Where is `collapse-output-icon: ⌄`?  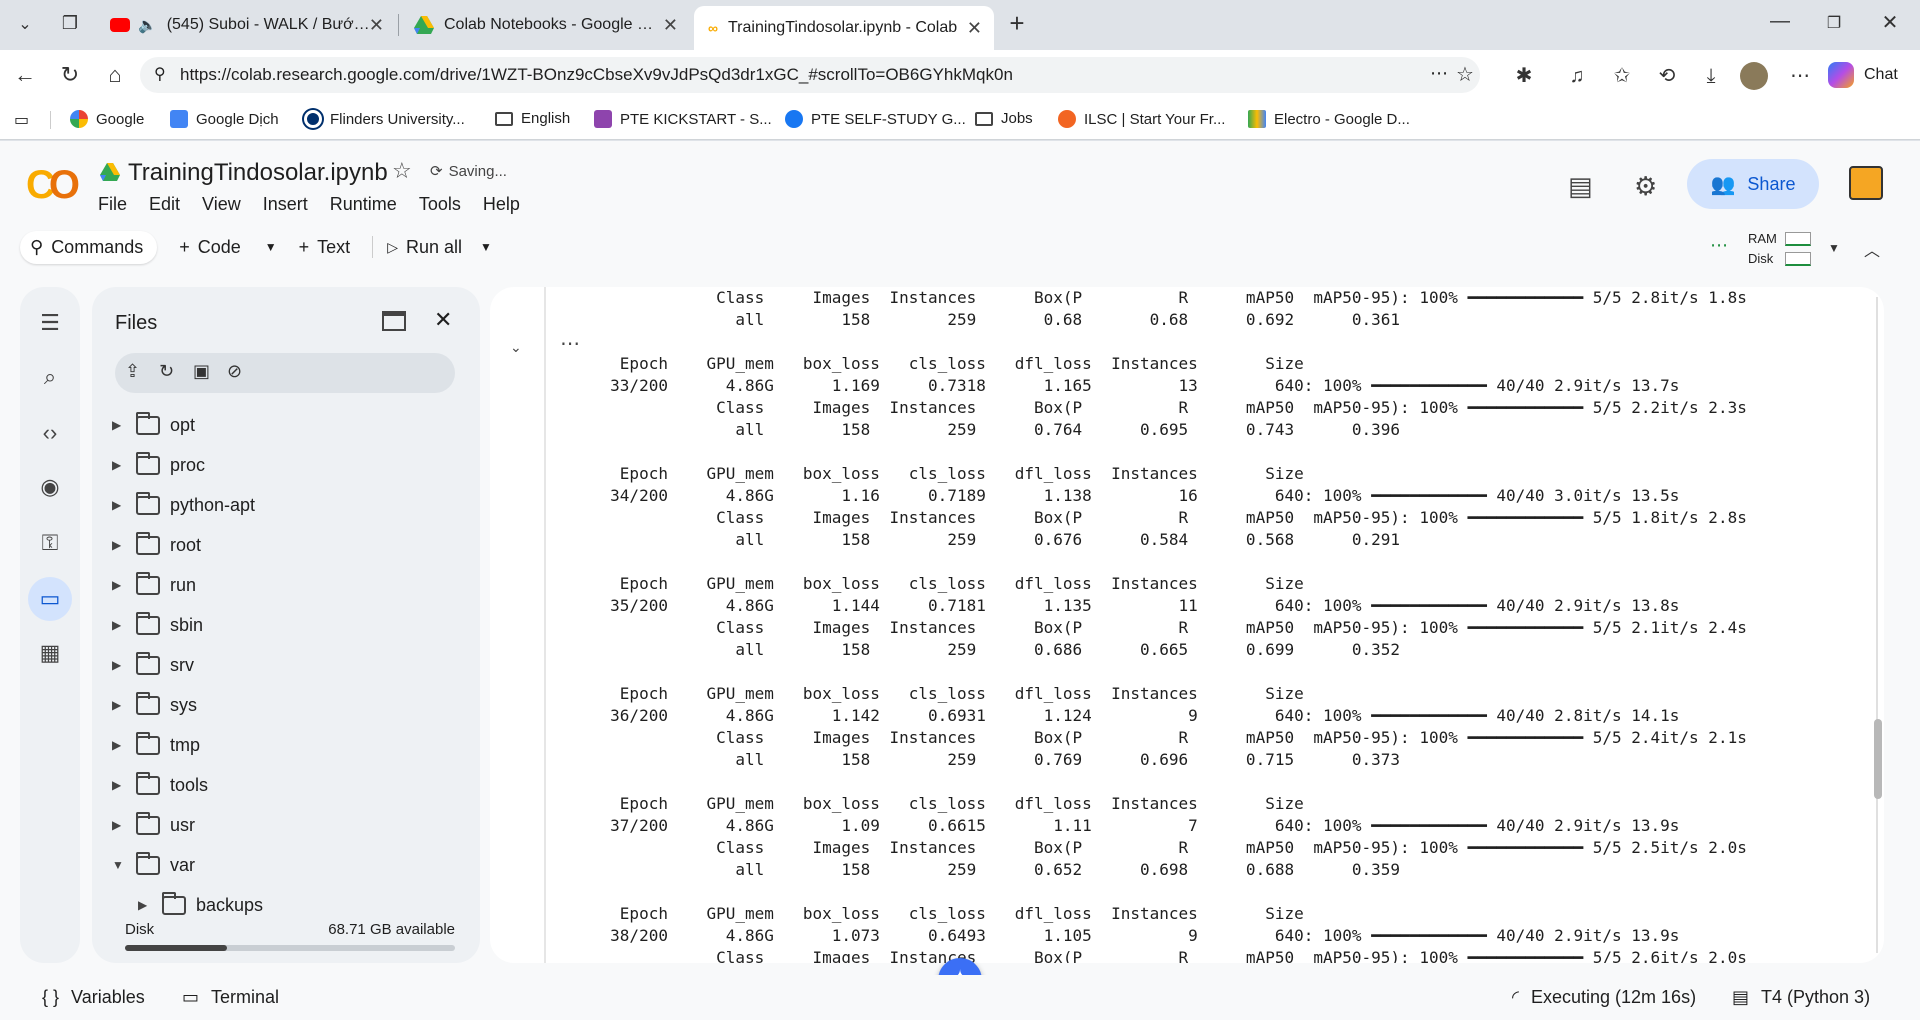 collapse-output-icon: ⌄ is located at coordinates (516, 347).